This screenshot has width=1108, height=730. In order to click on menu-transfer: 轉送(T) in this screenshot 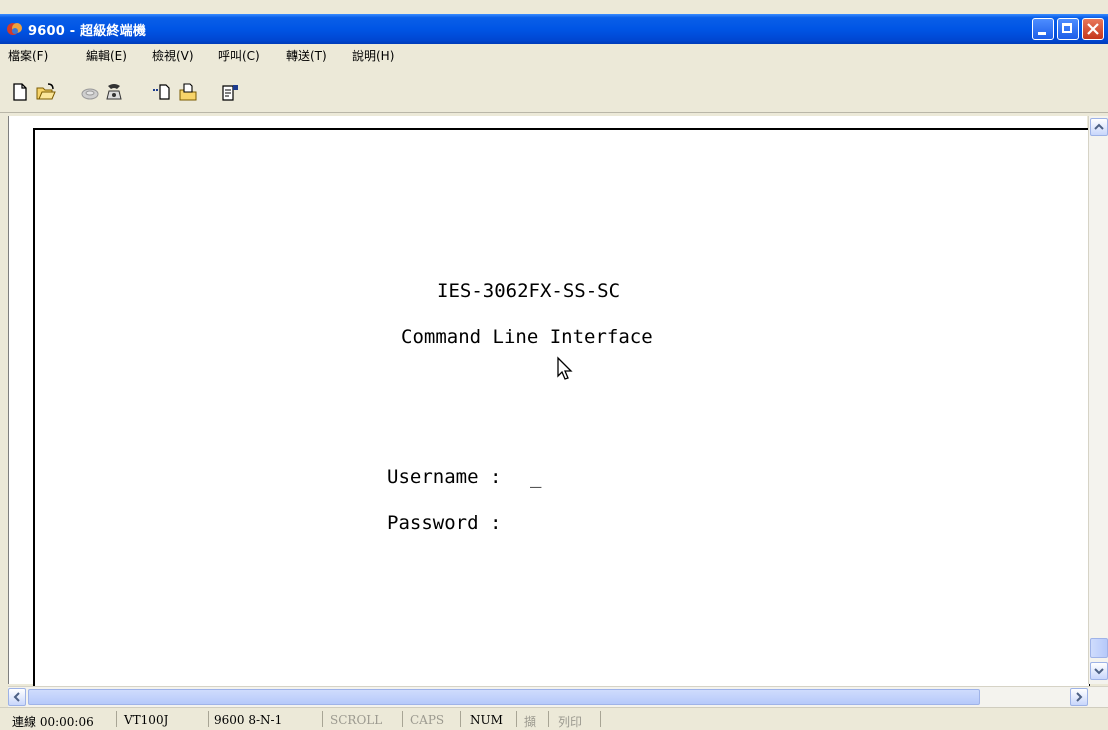, I will do `click(306, 55)`.